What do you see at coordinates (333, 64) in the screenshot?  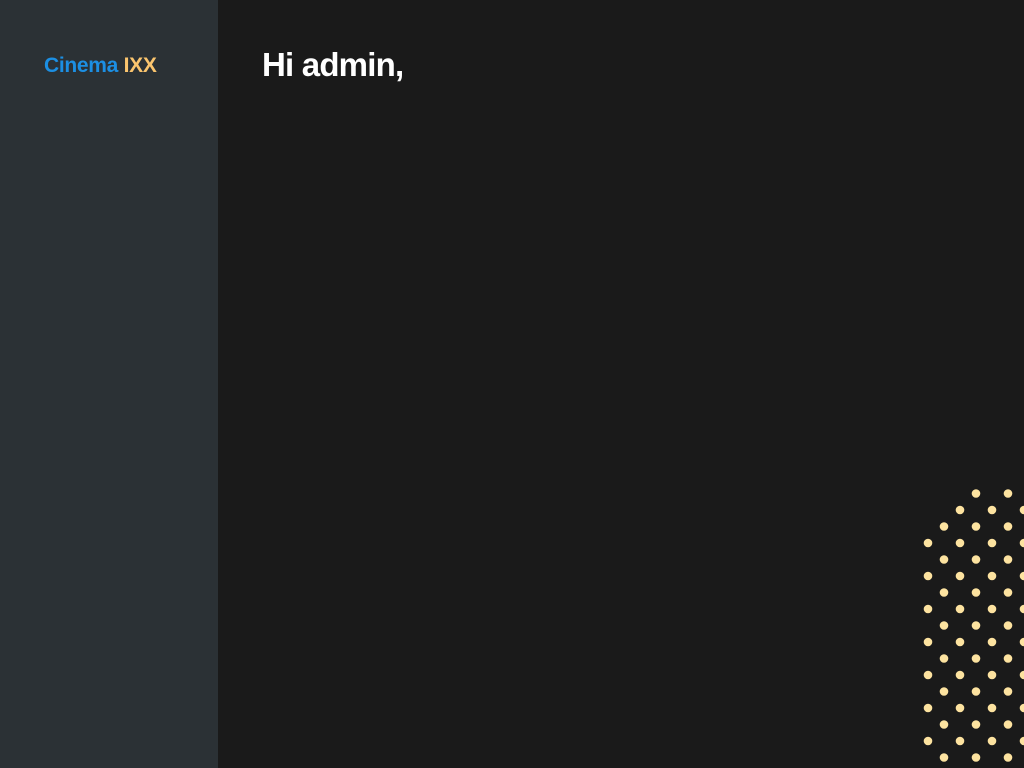 I see `greeting-heading: Hi admin,` at bounding box center [333, 64].